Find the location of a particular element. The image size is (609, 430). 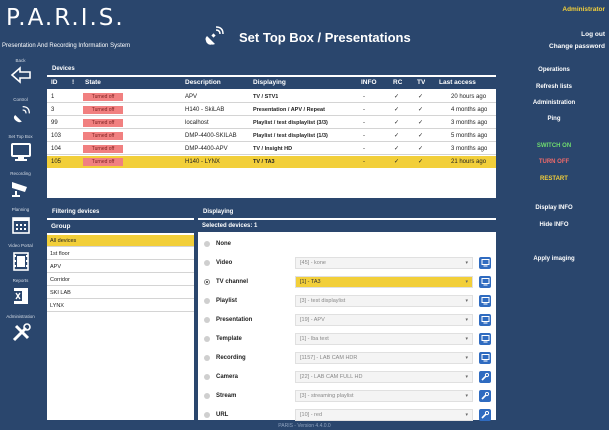

option-select: [45] - kone ▾ is located at coordinates (384, 263).